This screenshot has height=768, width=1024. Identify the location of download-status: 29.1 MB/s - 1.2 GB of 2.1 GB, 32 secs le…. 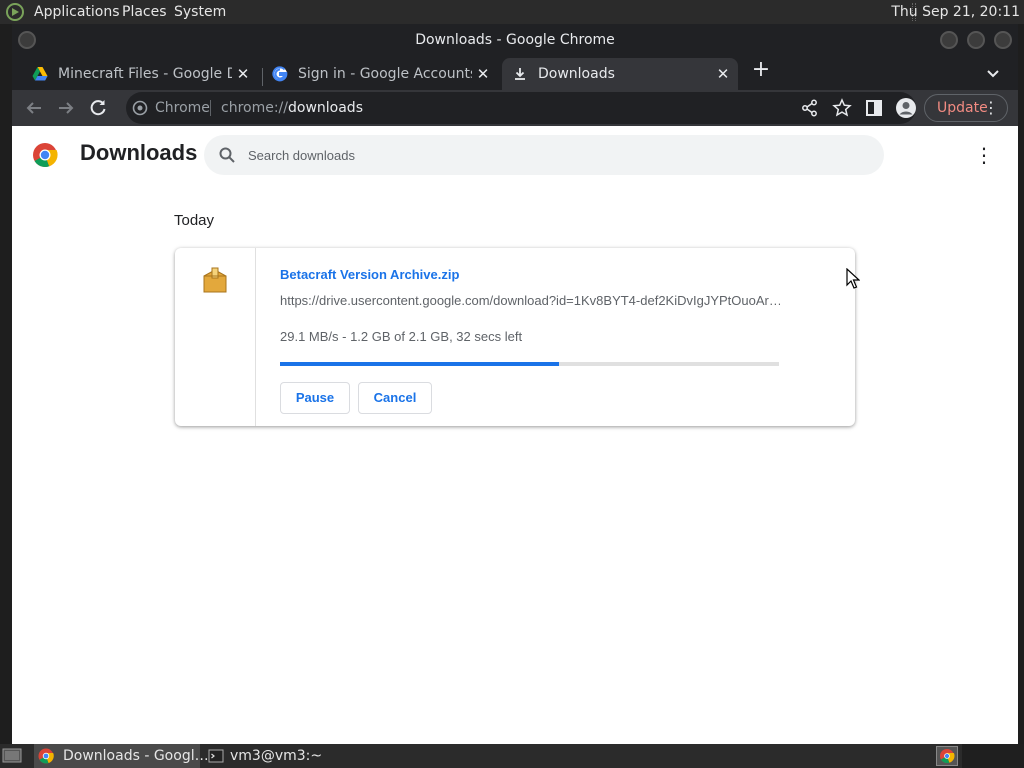
(401, 336).